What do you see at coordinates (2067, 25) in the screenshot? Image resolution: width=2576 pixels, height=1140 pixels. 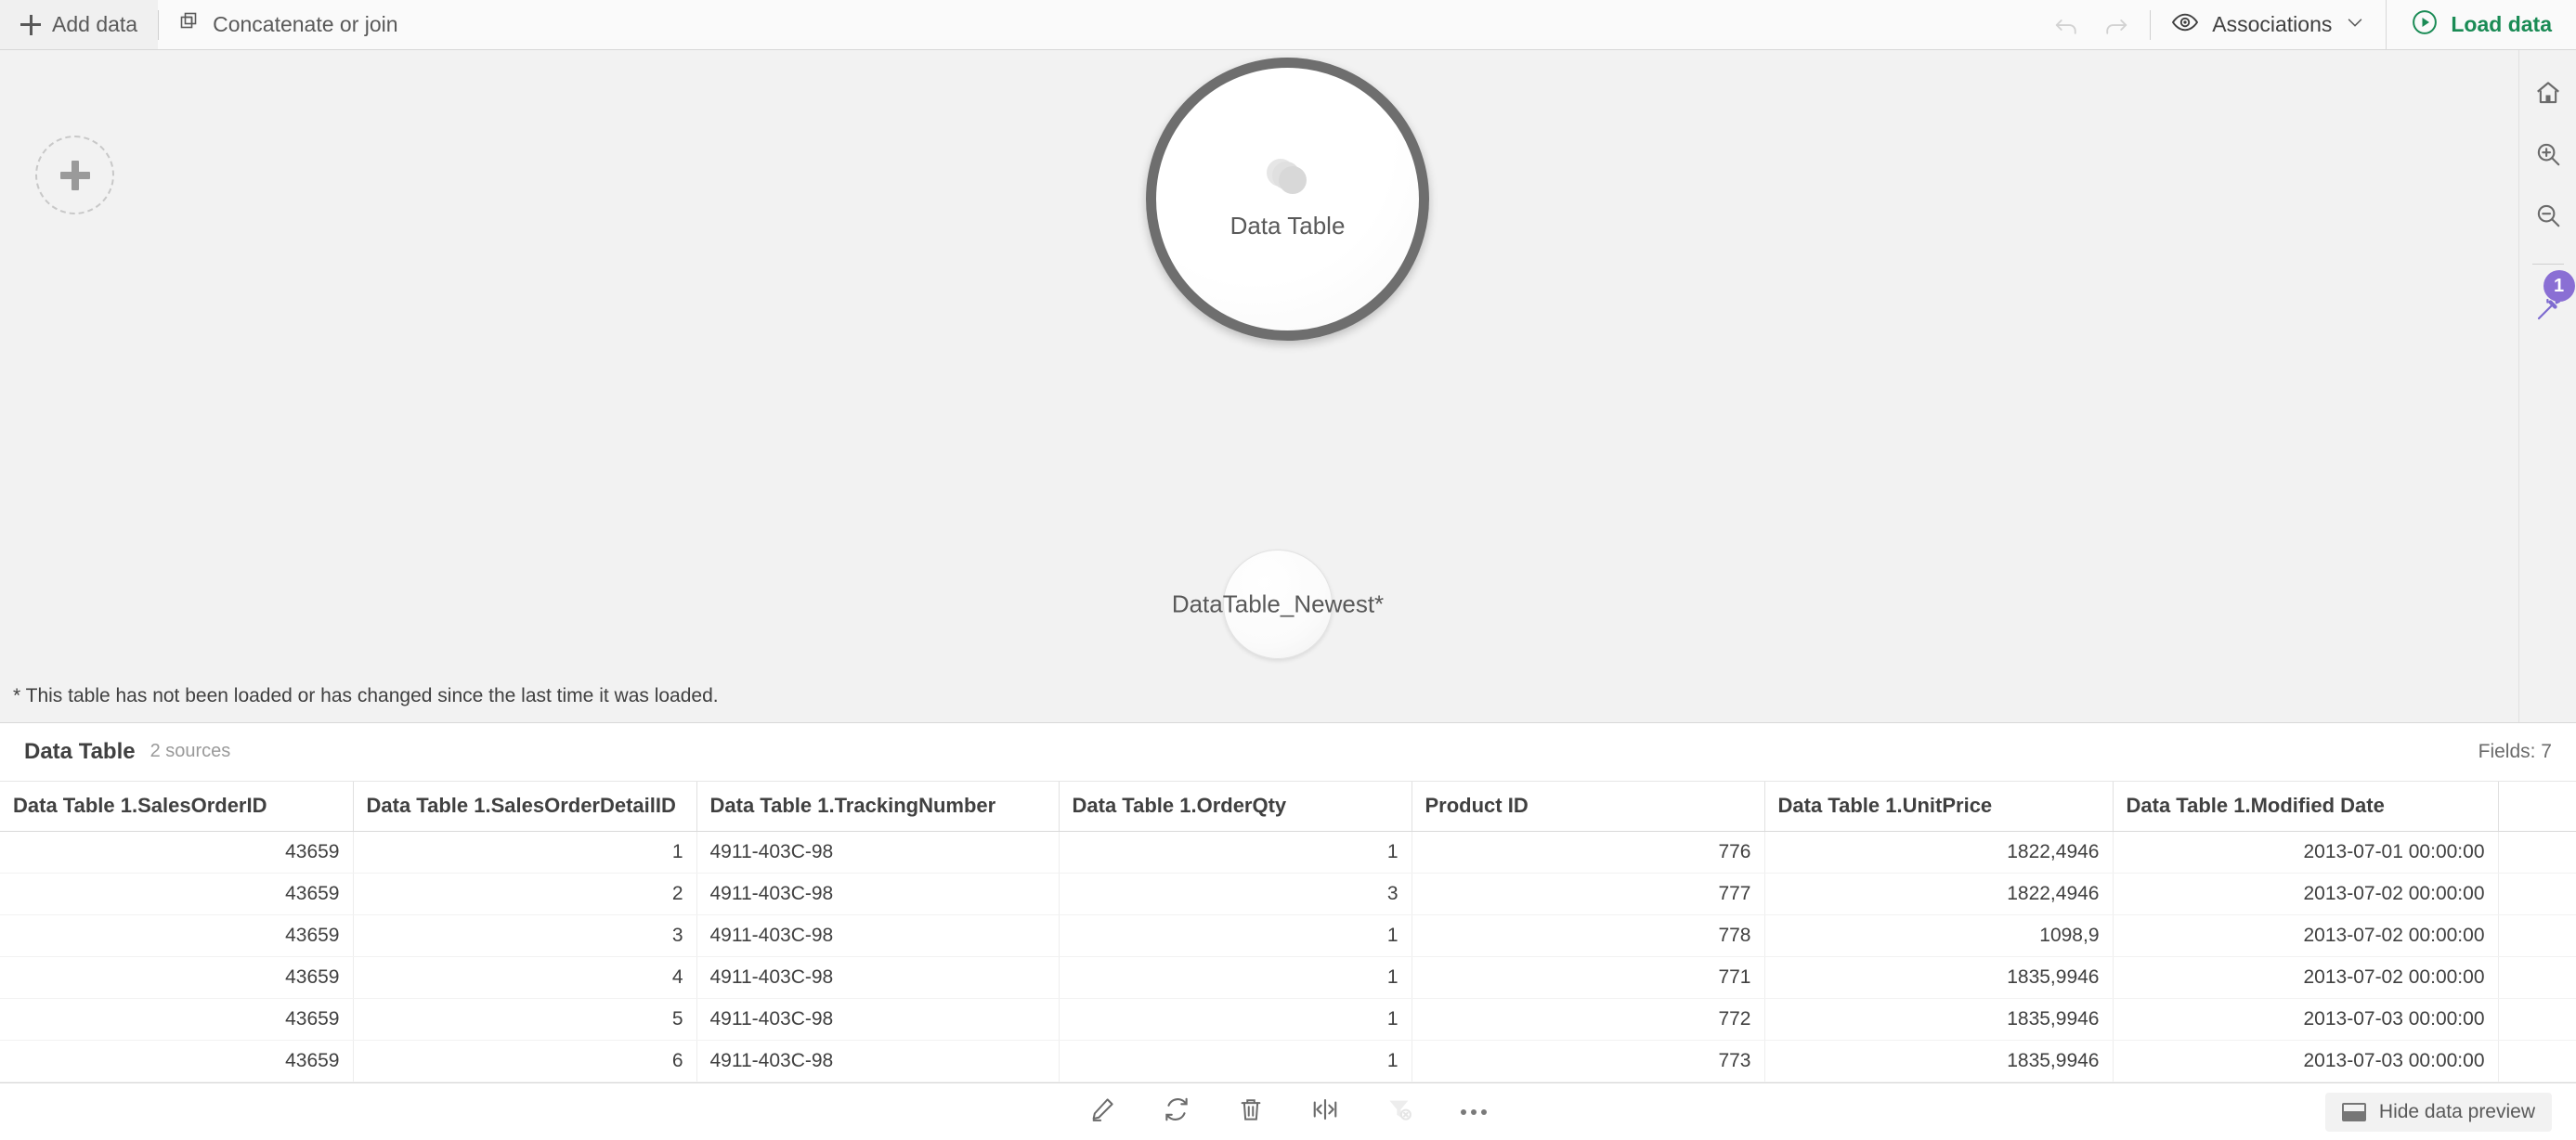 I see `undo-button` at bounding box center [2067, 25].